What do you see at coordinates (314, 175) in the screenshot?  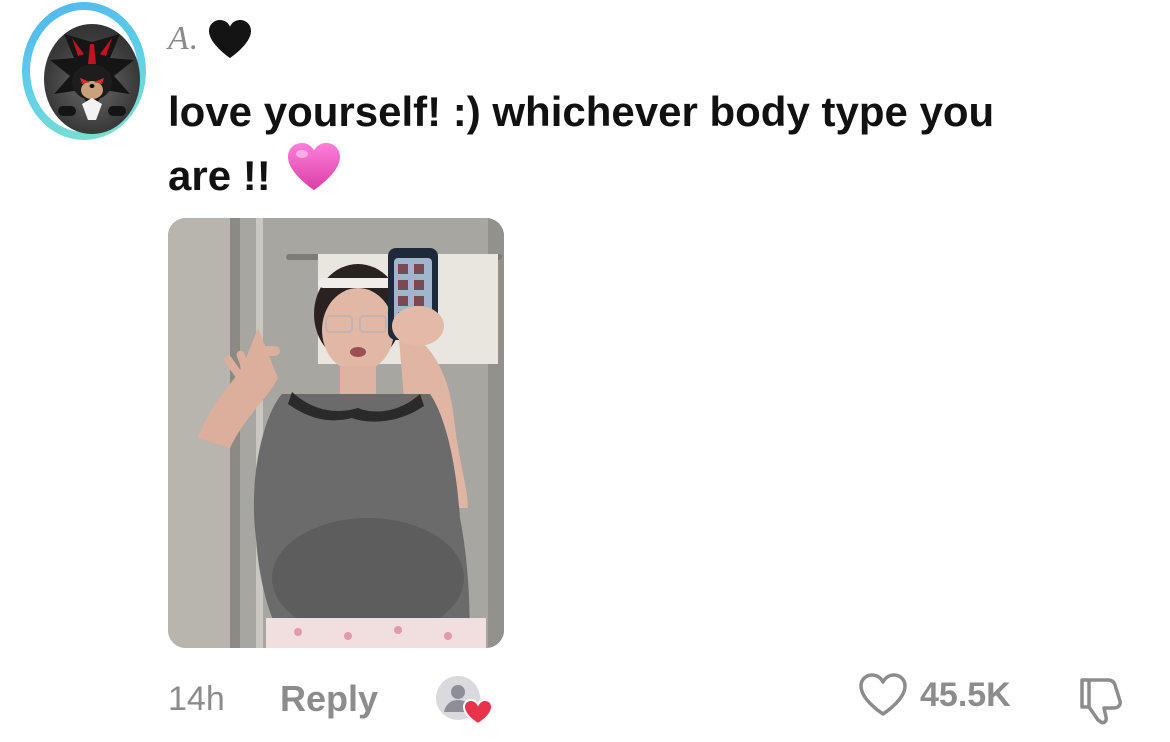 I see `pink-heart-icon` at bounding box center [314, 175].